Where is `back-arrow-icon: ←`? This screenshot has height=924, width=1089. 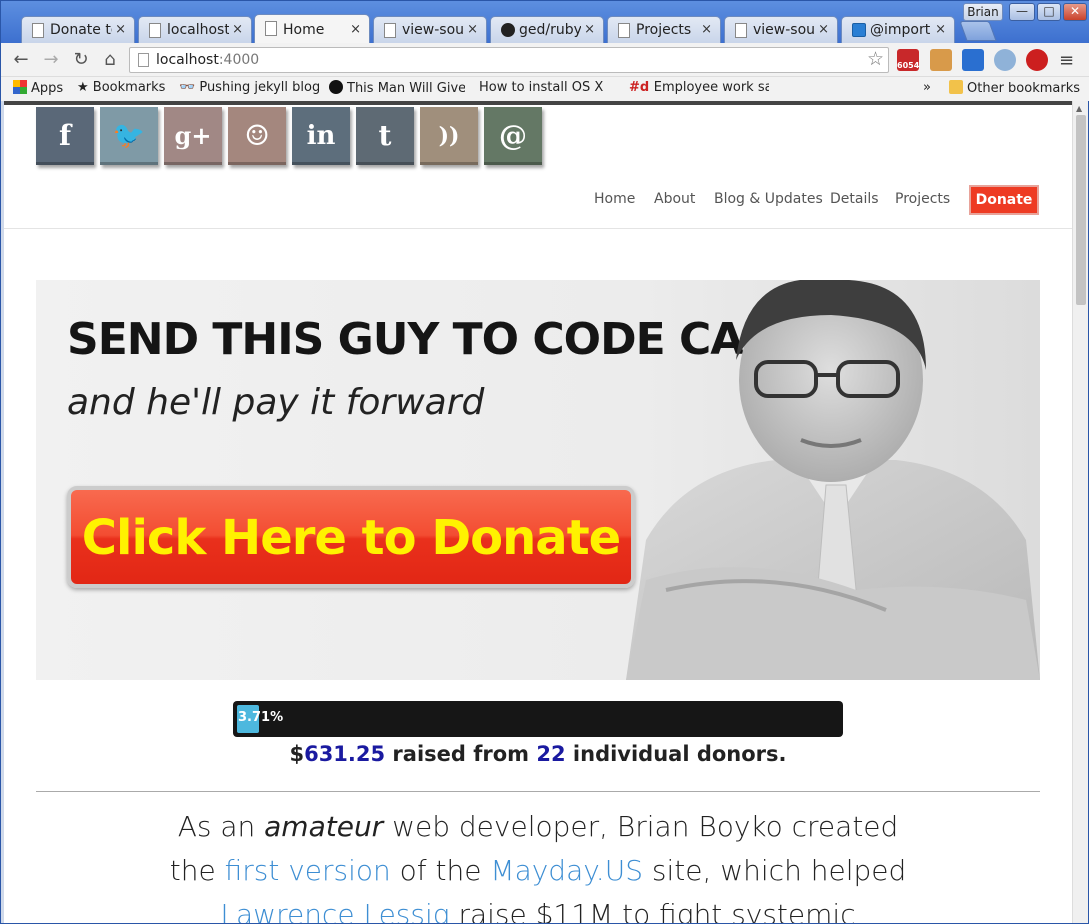
back-arrow-icon: ← is located at coordinates (21, 60).